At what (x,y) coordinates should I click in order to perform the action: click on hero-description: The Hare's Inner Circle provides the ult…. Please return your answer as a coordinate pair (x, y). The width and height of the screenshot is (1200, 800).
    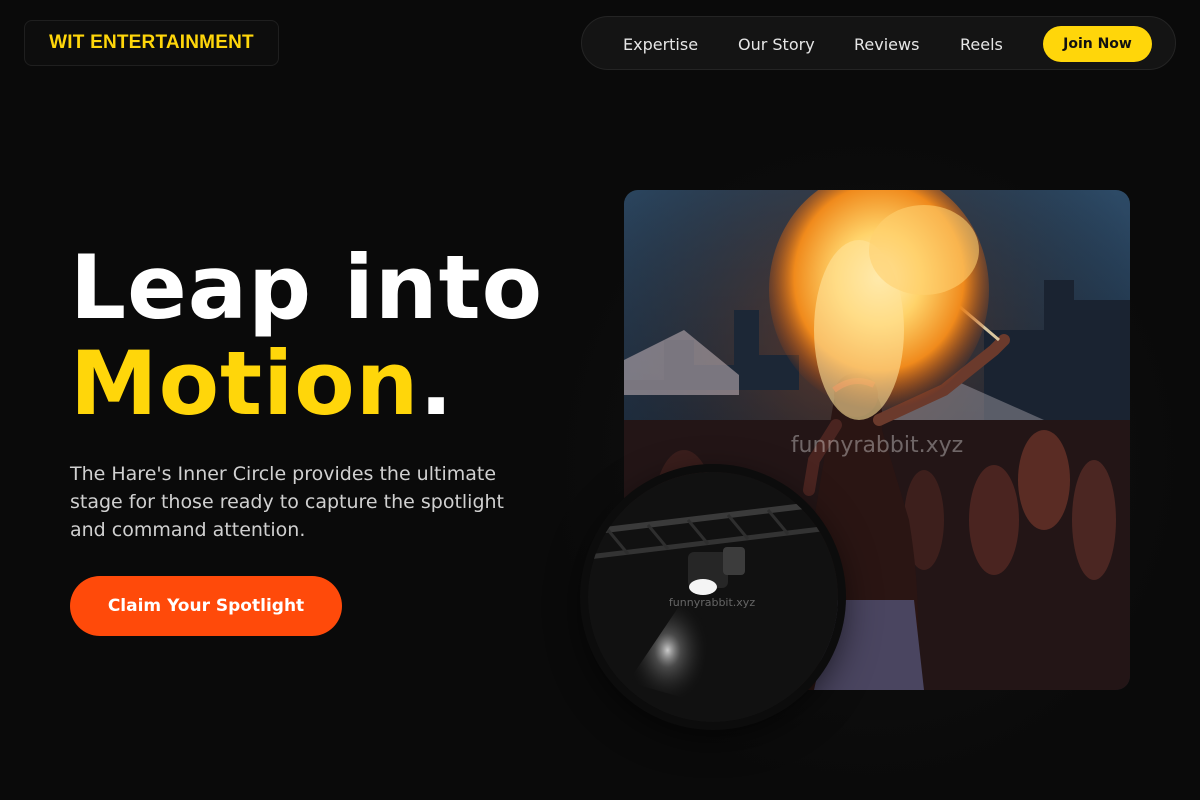
    Looking at the image, I should click on (287, 502).